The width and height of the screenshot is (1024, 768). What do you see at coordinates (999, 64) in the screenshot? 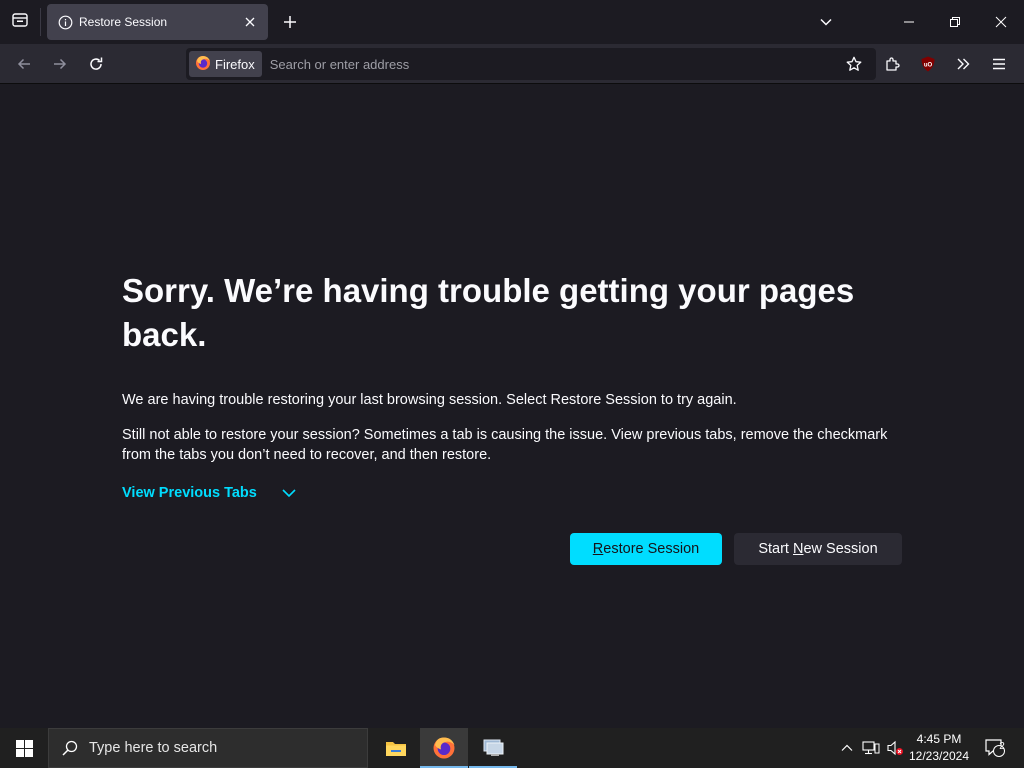
I see `menu-icon` at bounding box center [999, 64].